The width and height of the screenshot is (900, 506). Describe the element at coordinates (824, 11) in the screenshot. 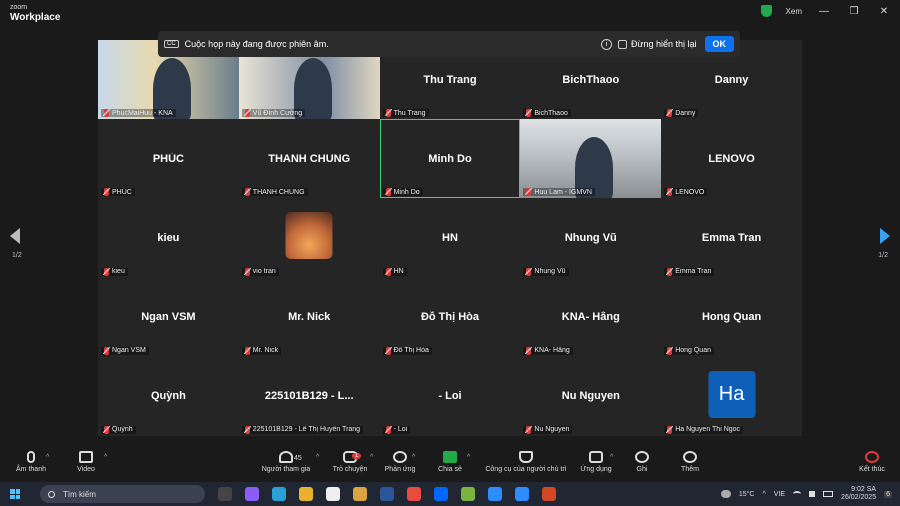

I see `minimize-button: —` at that location.